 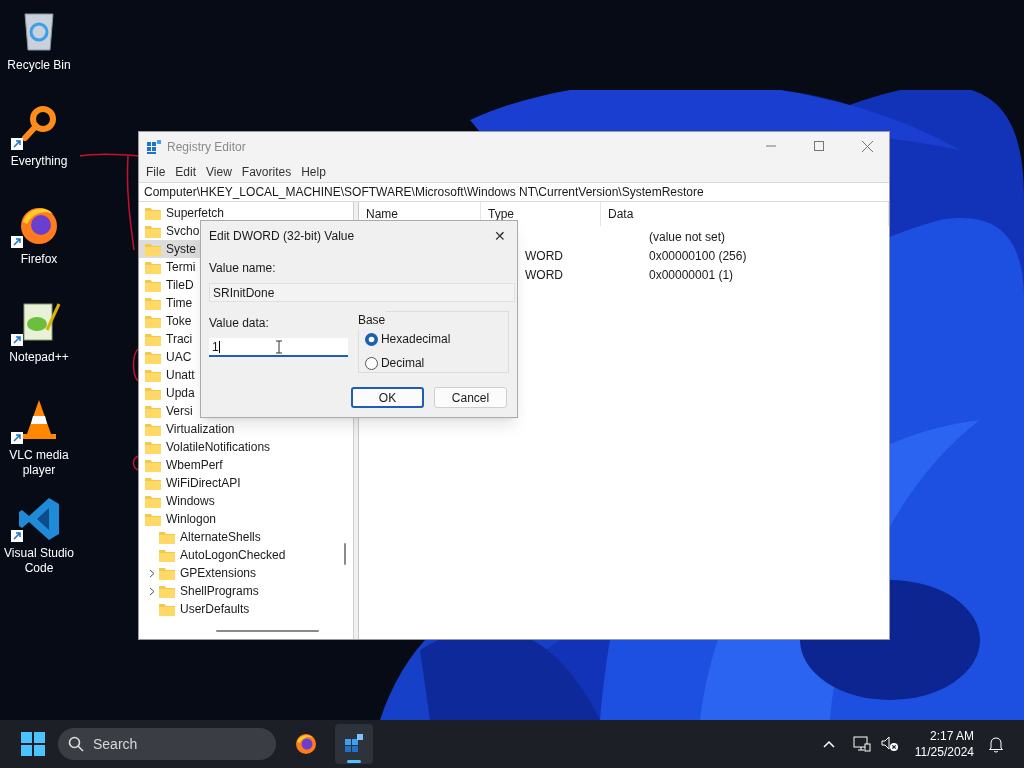 I want to click on active-indicator, so click(x=354, y=761).